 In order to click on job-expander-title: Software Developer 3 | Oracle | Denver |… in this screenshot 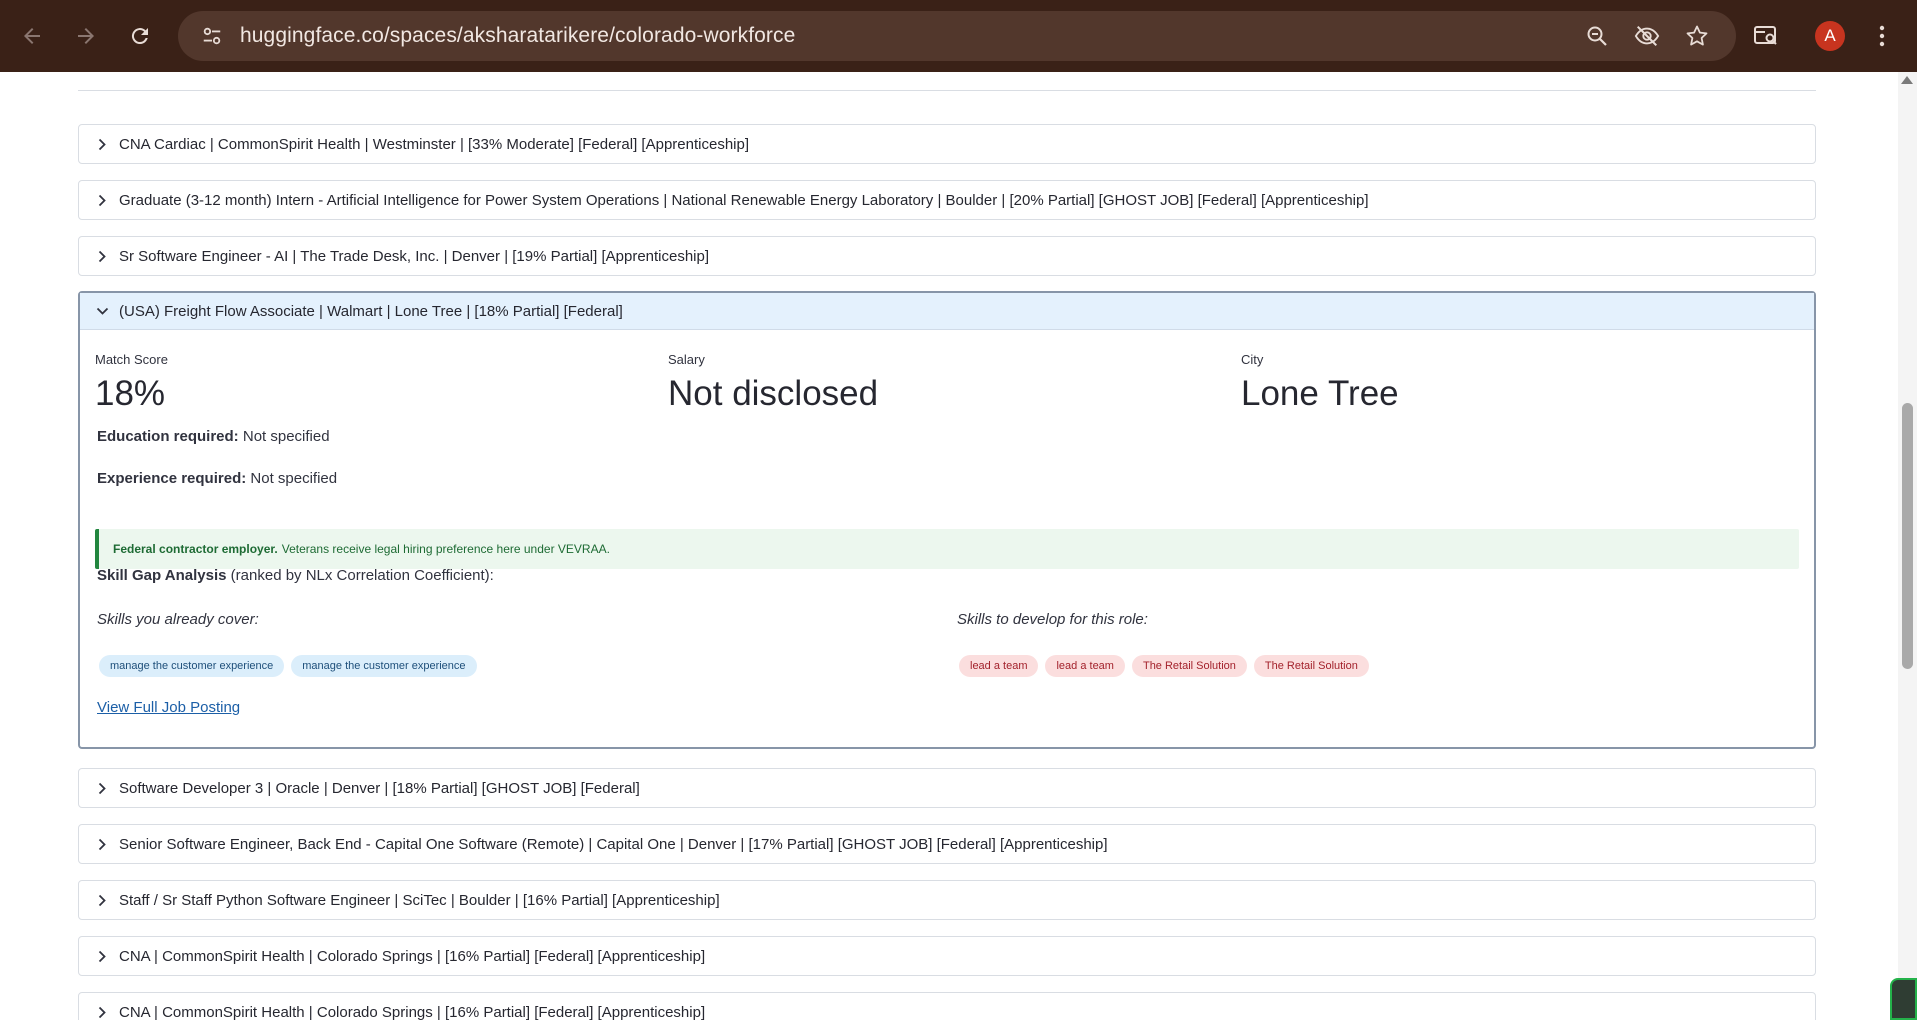, I will do `click(379, 788)`.